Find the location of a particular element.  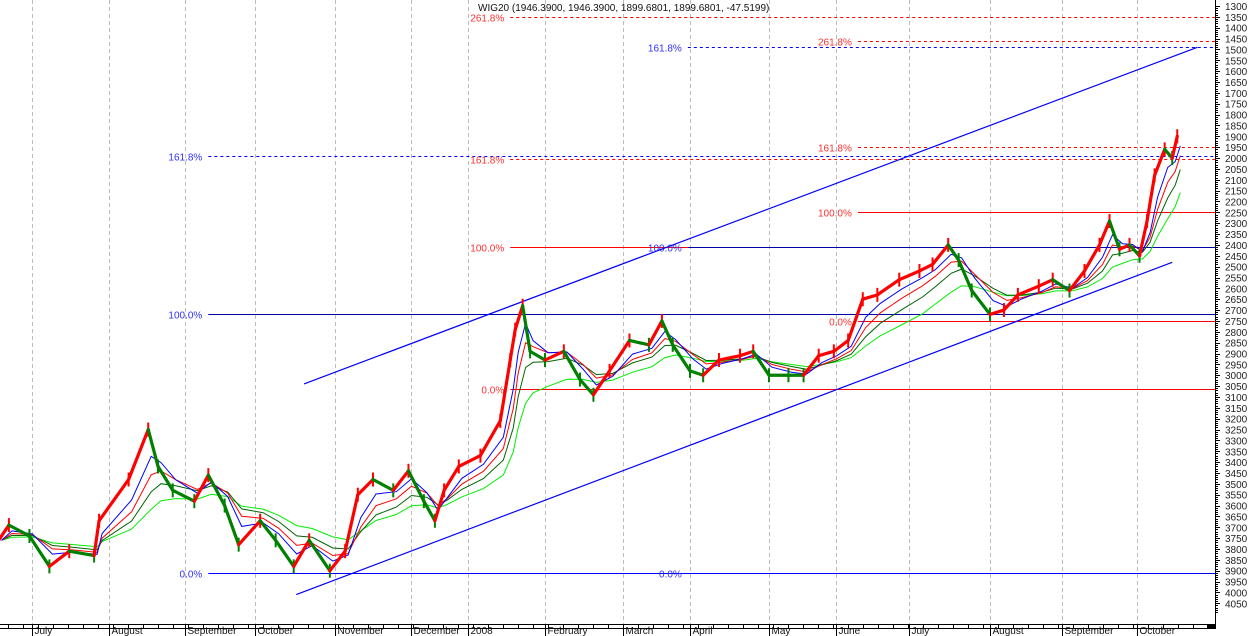

y-tick-label: 3800 is located at coordinates (1236, 550).